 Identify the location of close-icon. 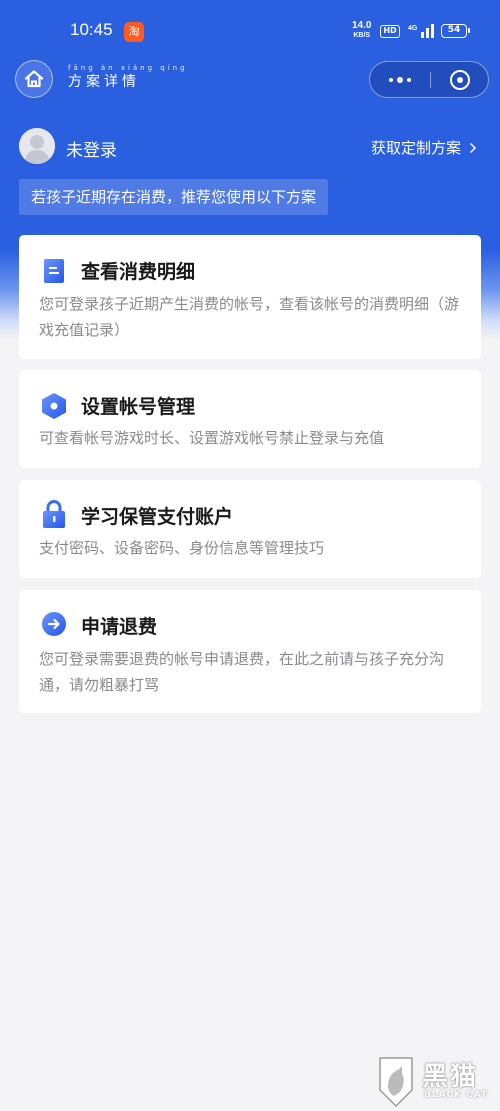
(460, 79).